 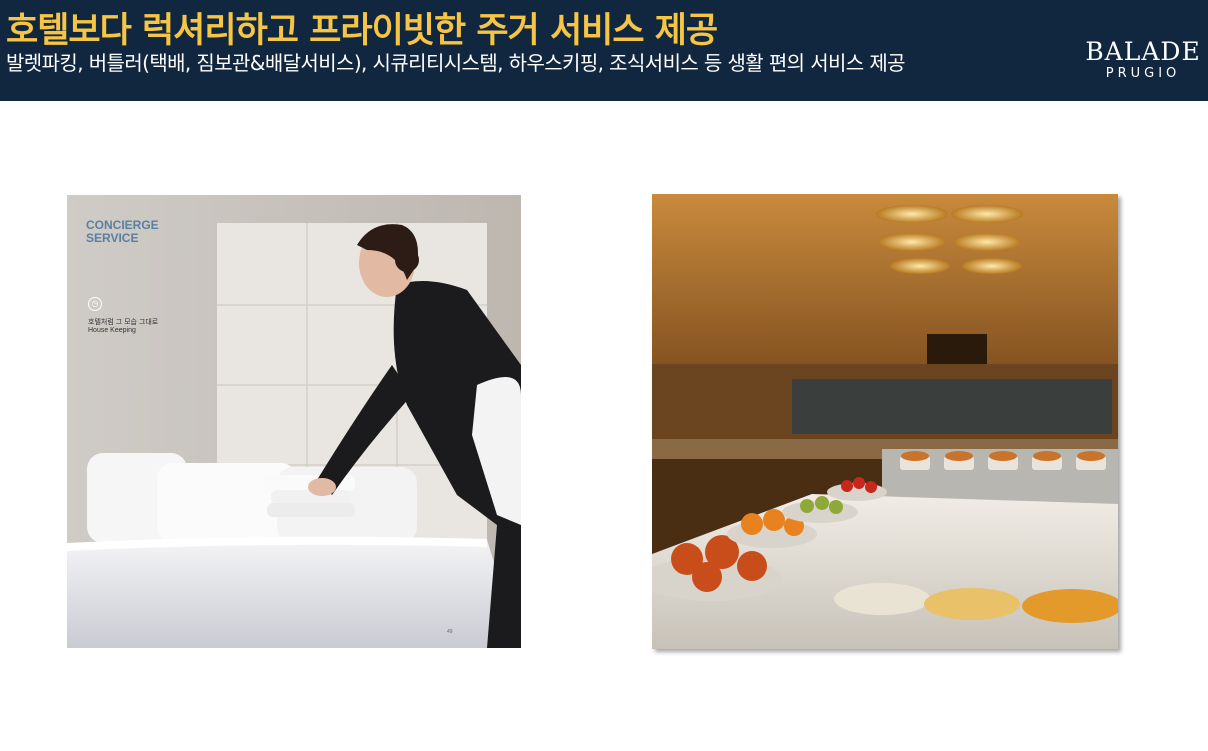 What do you see at coordinates (1143, 73) in the screenshot?
I see `logo-wordmark-bottom: PRUGIO` at bounding box center [1143, 73].